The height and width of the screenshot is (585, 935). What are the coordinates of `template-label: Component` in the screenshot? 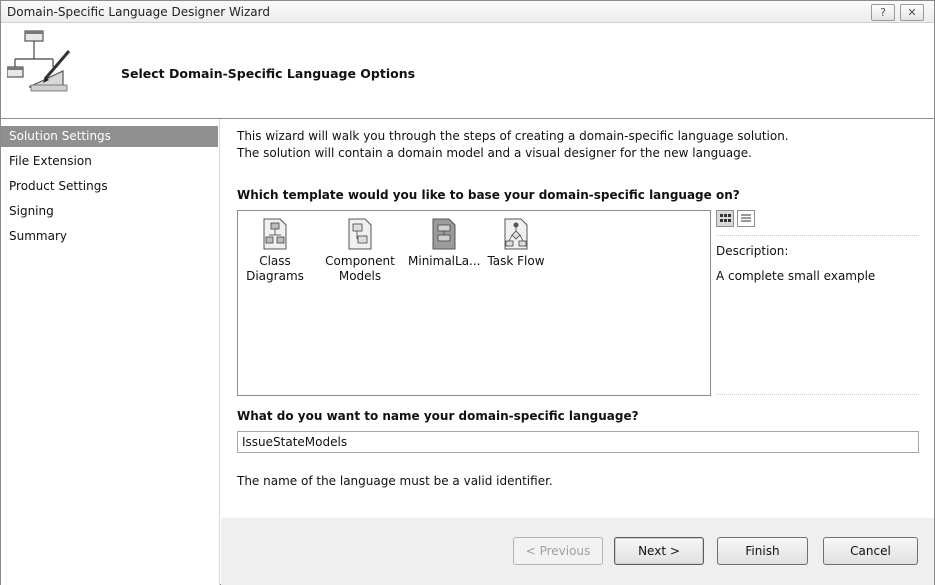 It's located at (360, 261).